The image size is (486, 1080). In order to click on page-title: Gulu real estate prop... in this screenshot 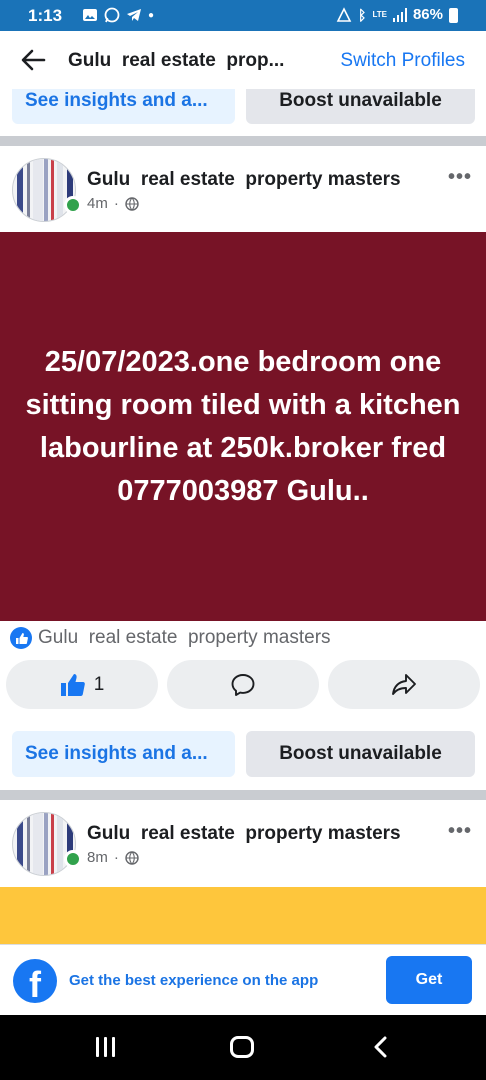, I will do `click(176, 60)`.